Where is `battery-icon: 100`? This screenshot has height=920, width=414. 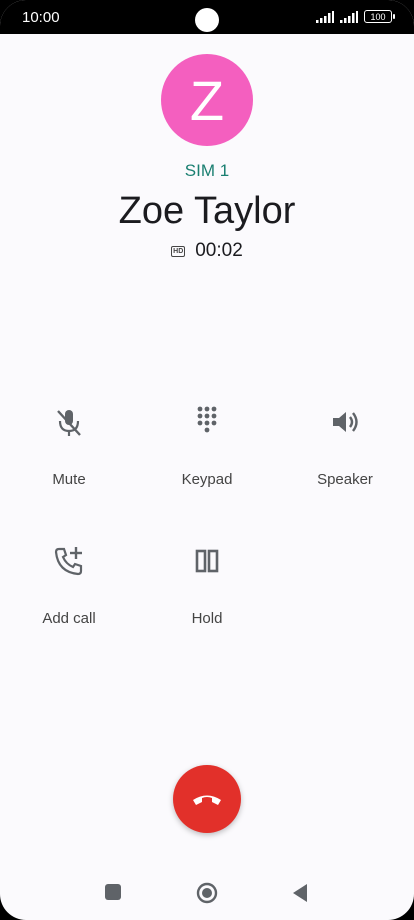
battery-icon: 100 is located at coordinates (379, 16).